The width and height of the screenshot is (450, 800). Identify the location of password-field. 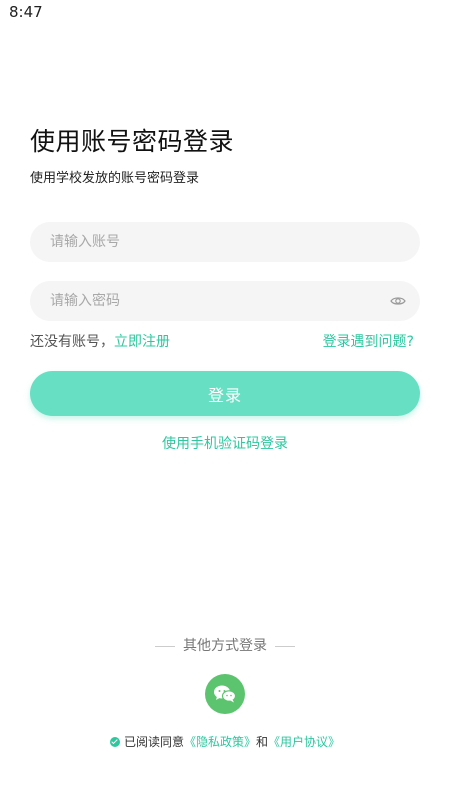
(225, 301).